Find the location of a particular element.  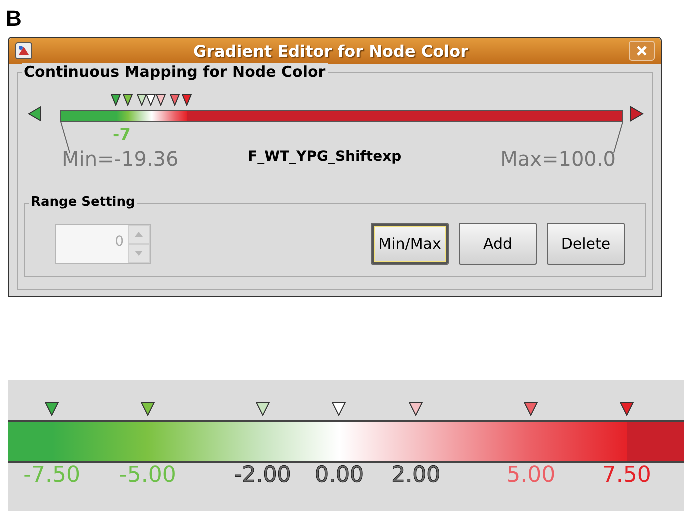

stop-label: -2.00 is located at coordinates (263, 475).